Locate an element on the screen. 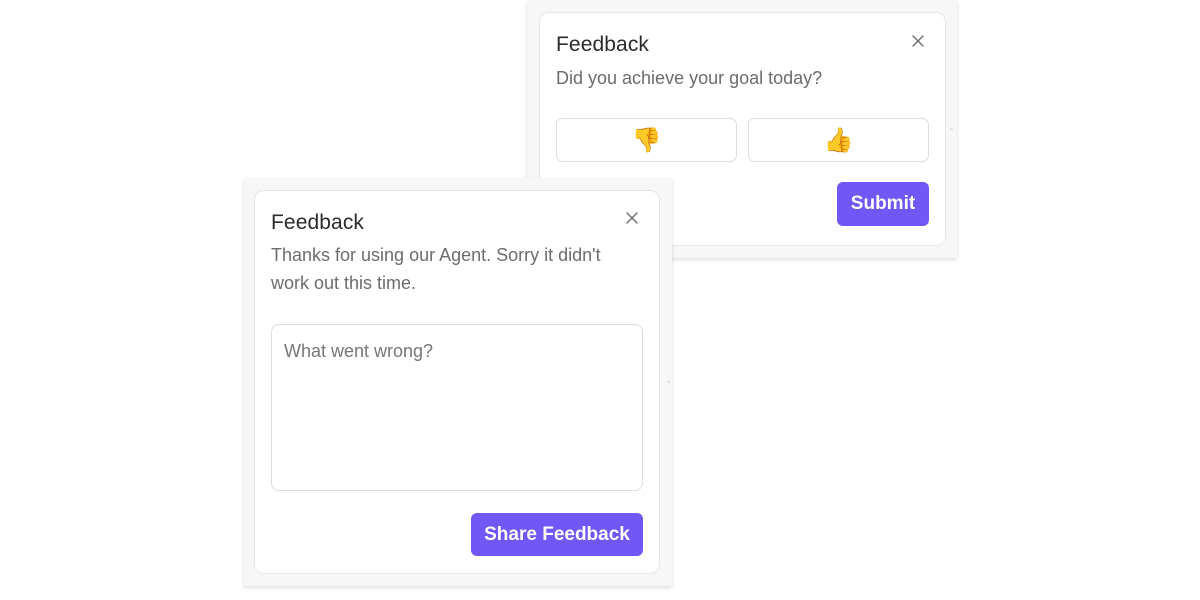  what-went-wrong-input is located at coordinates (457, 407).